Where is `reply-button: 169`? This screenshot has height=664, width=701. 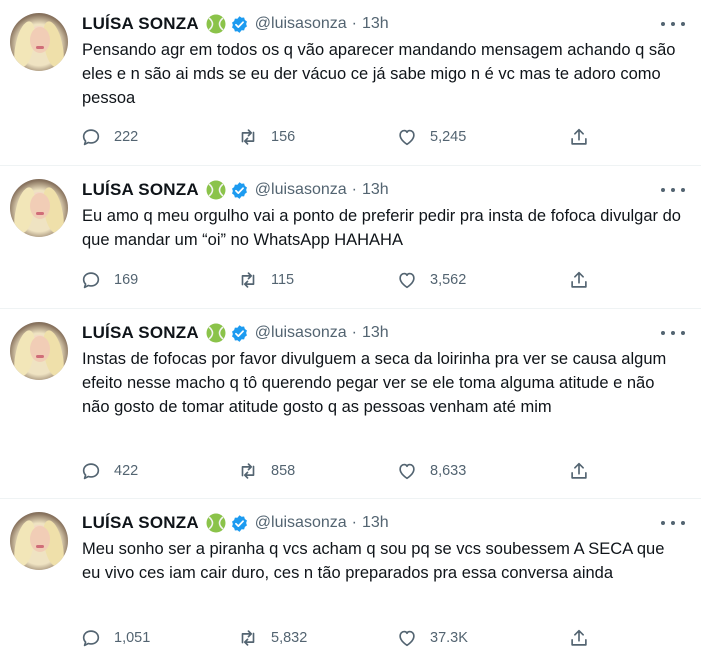
reply-button: 169 is located at coordinates (109, 280).